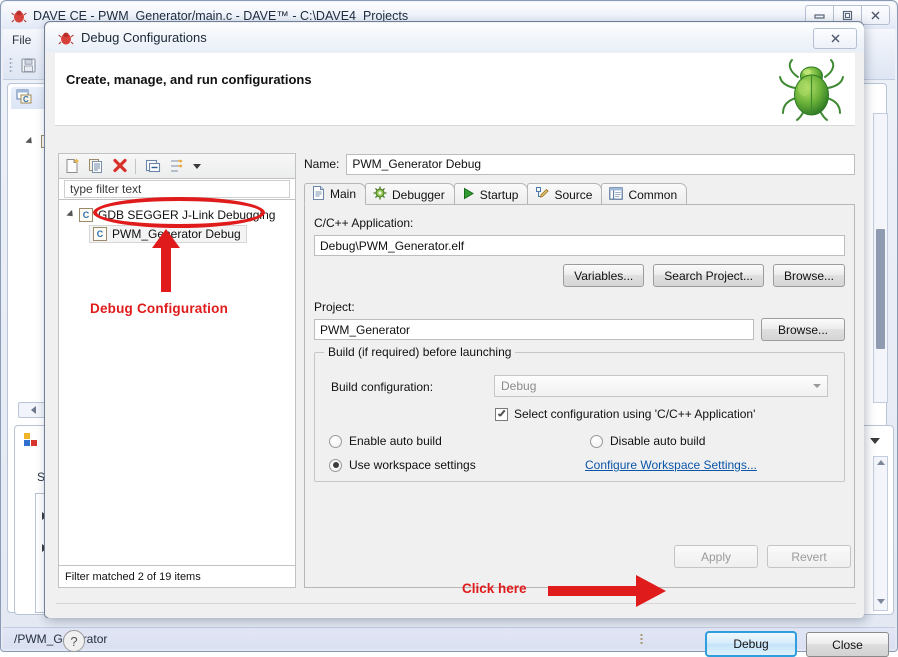 Image resolution: width=898 pixels, height=657 pixels. What do you see at coordinates (762, 556) in the screenshot?
I see `apply-revert-row: Apply Revert` at bounding box center [762, 556].